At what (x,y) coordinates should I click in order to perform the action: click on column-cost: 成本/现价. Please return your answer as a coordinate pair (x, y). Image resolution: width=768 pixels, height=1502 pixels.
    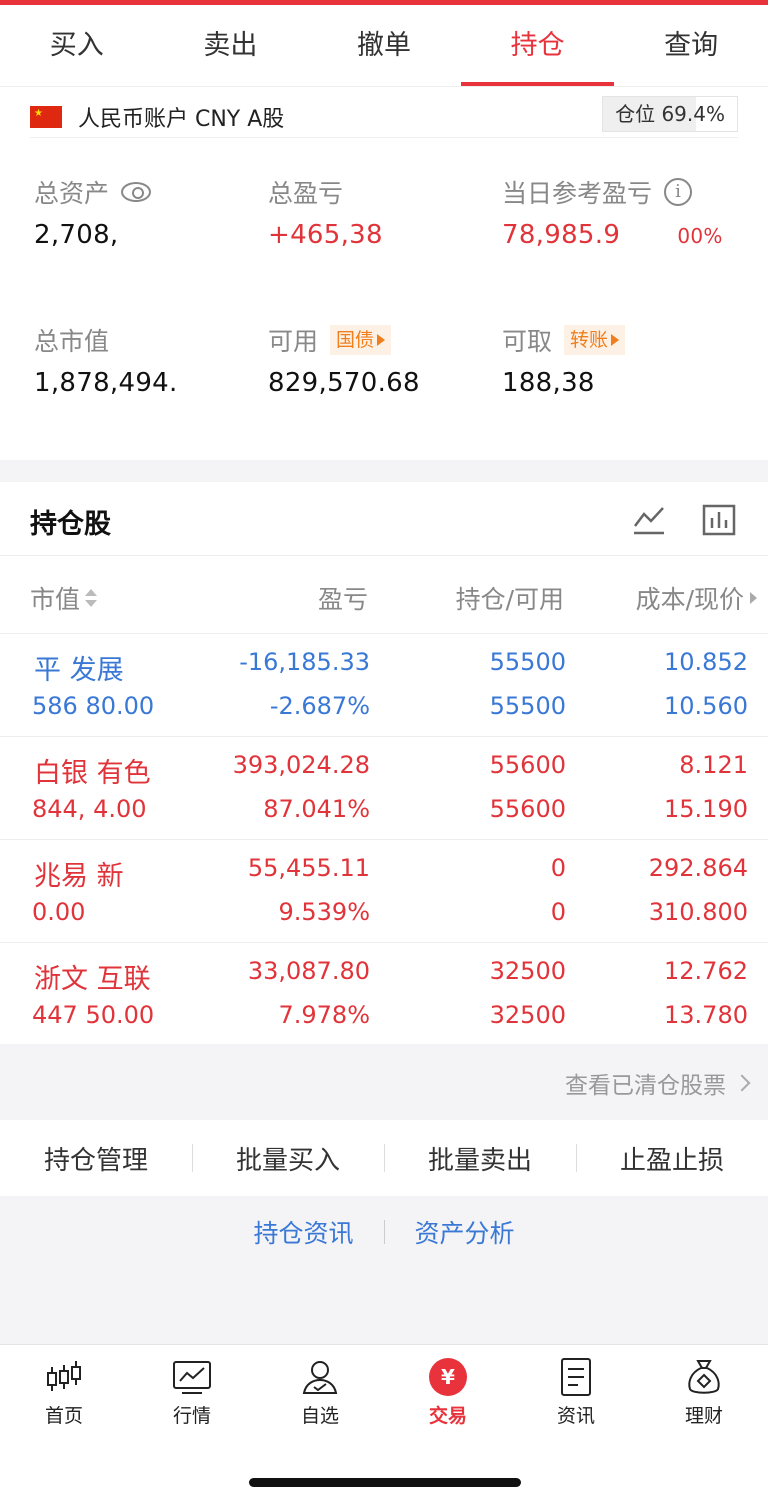
    Looking at the image, I should click on (697, 598).